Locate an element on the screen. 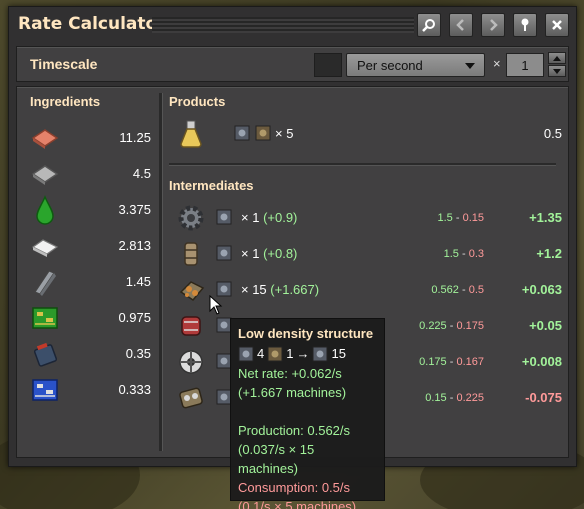 This screenshot has width=584, height=509. ingredient-row: 0.975 is located at coordinates (87, 318).